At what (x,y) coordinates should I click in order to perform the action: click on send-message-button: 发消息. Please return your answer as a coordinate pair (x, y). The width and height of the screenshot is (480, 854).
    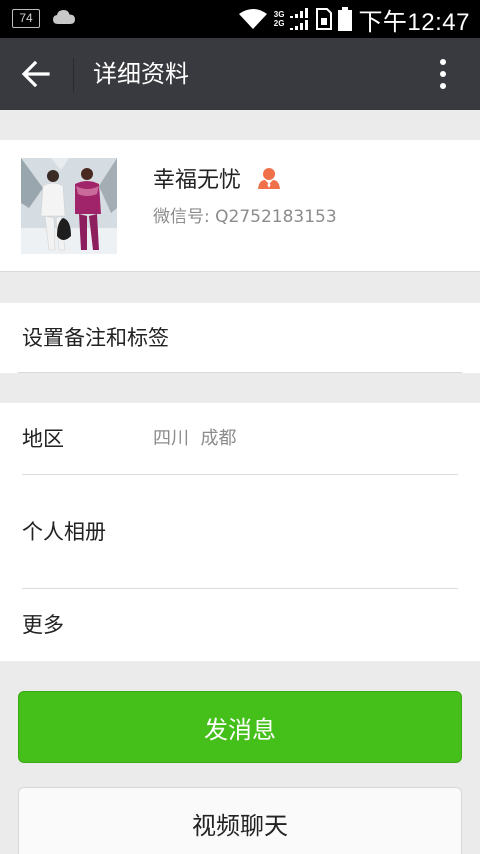
    Looking at the image, I should click on (240, 727).